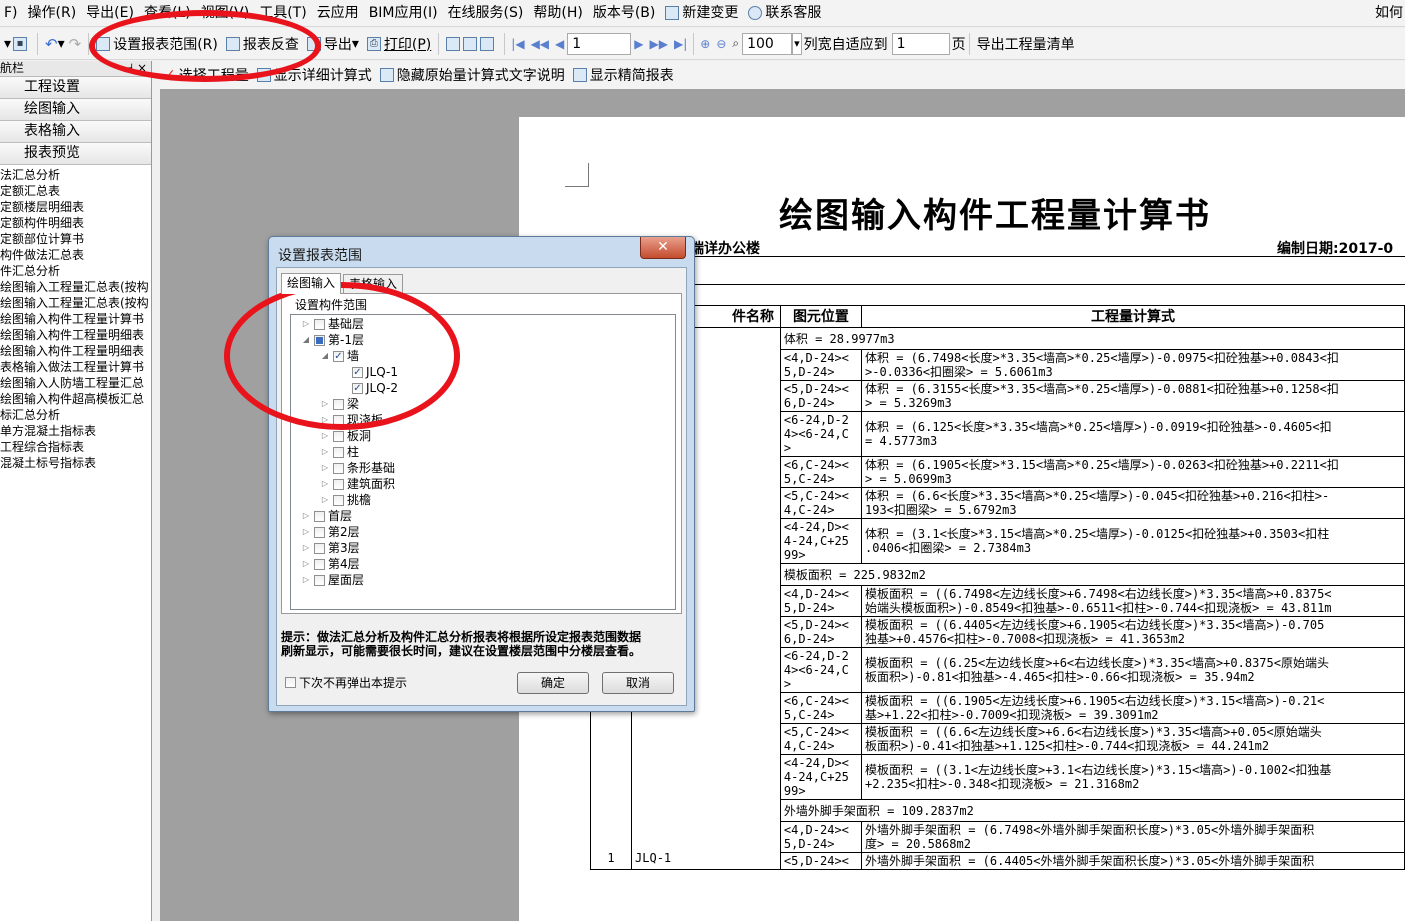 The height and width of the screenshot is (921, 1405). What do you see at coordinates (75, 255) in the screenshot?
I see `report-tree-item: 构件做法汇总表` at bounding box center [75, 255].